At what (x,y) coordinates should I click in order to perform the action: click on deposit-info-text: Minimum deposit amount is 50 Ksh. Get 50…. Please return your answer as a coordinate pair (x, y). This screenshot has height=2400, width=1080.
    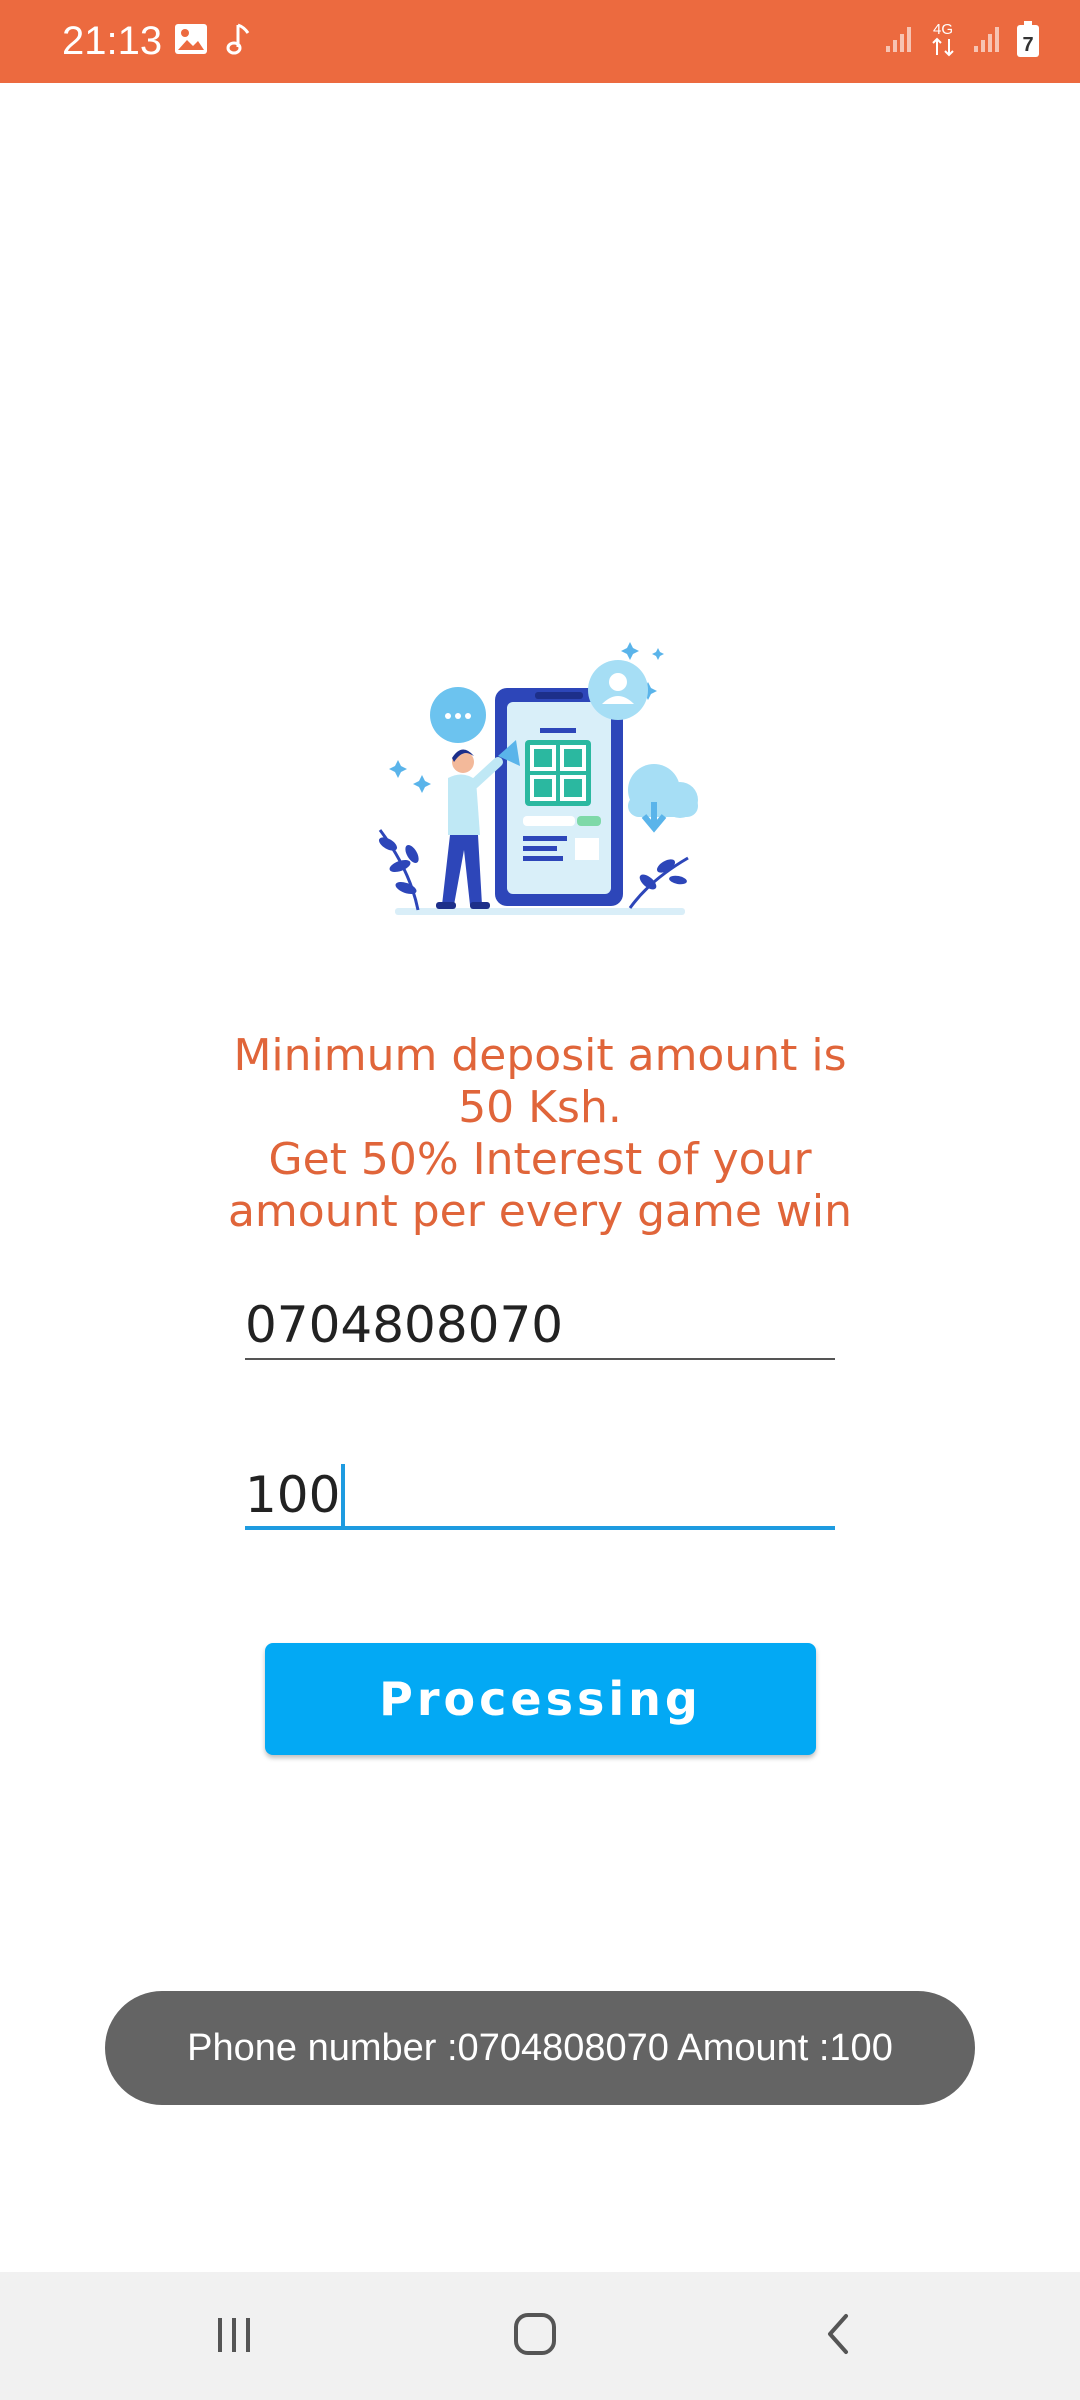
    Looking at the image, I should click on (540, 1134).